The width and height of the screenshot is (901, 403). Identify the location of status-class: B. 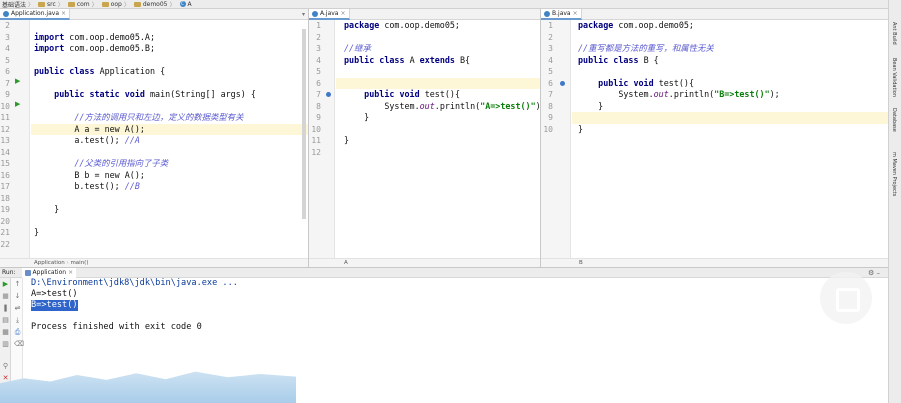
(581, 263).